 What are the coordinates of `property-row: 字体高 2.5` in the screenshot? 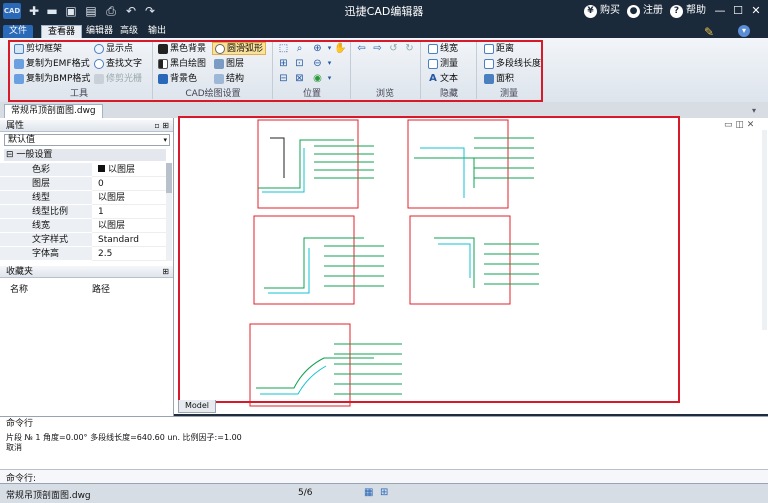 It's located at (83, 254).